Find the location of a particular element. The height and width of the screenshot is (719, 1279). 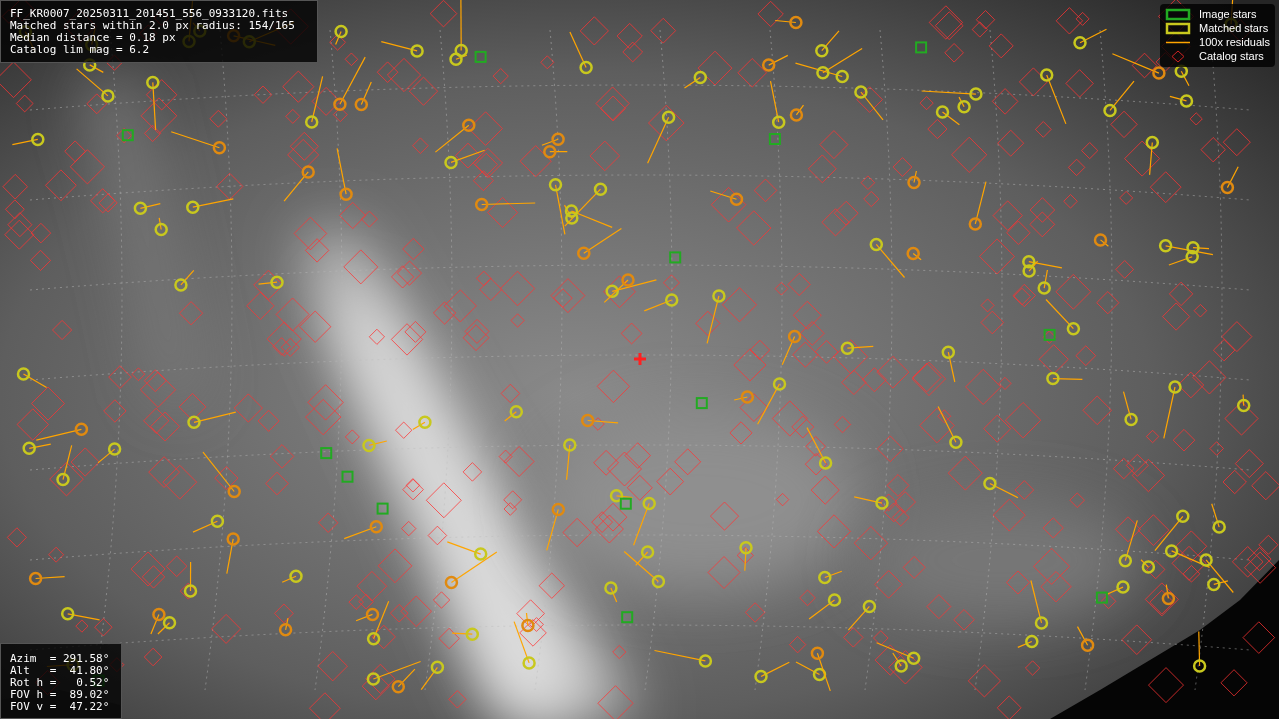

pointing-text: Alt = 41.80° is located at coordinates (60, 671).